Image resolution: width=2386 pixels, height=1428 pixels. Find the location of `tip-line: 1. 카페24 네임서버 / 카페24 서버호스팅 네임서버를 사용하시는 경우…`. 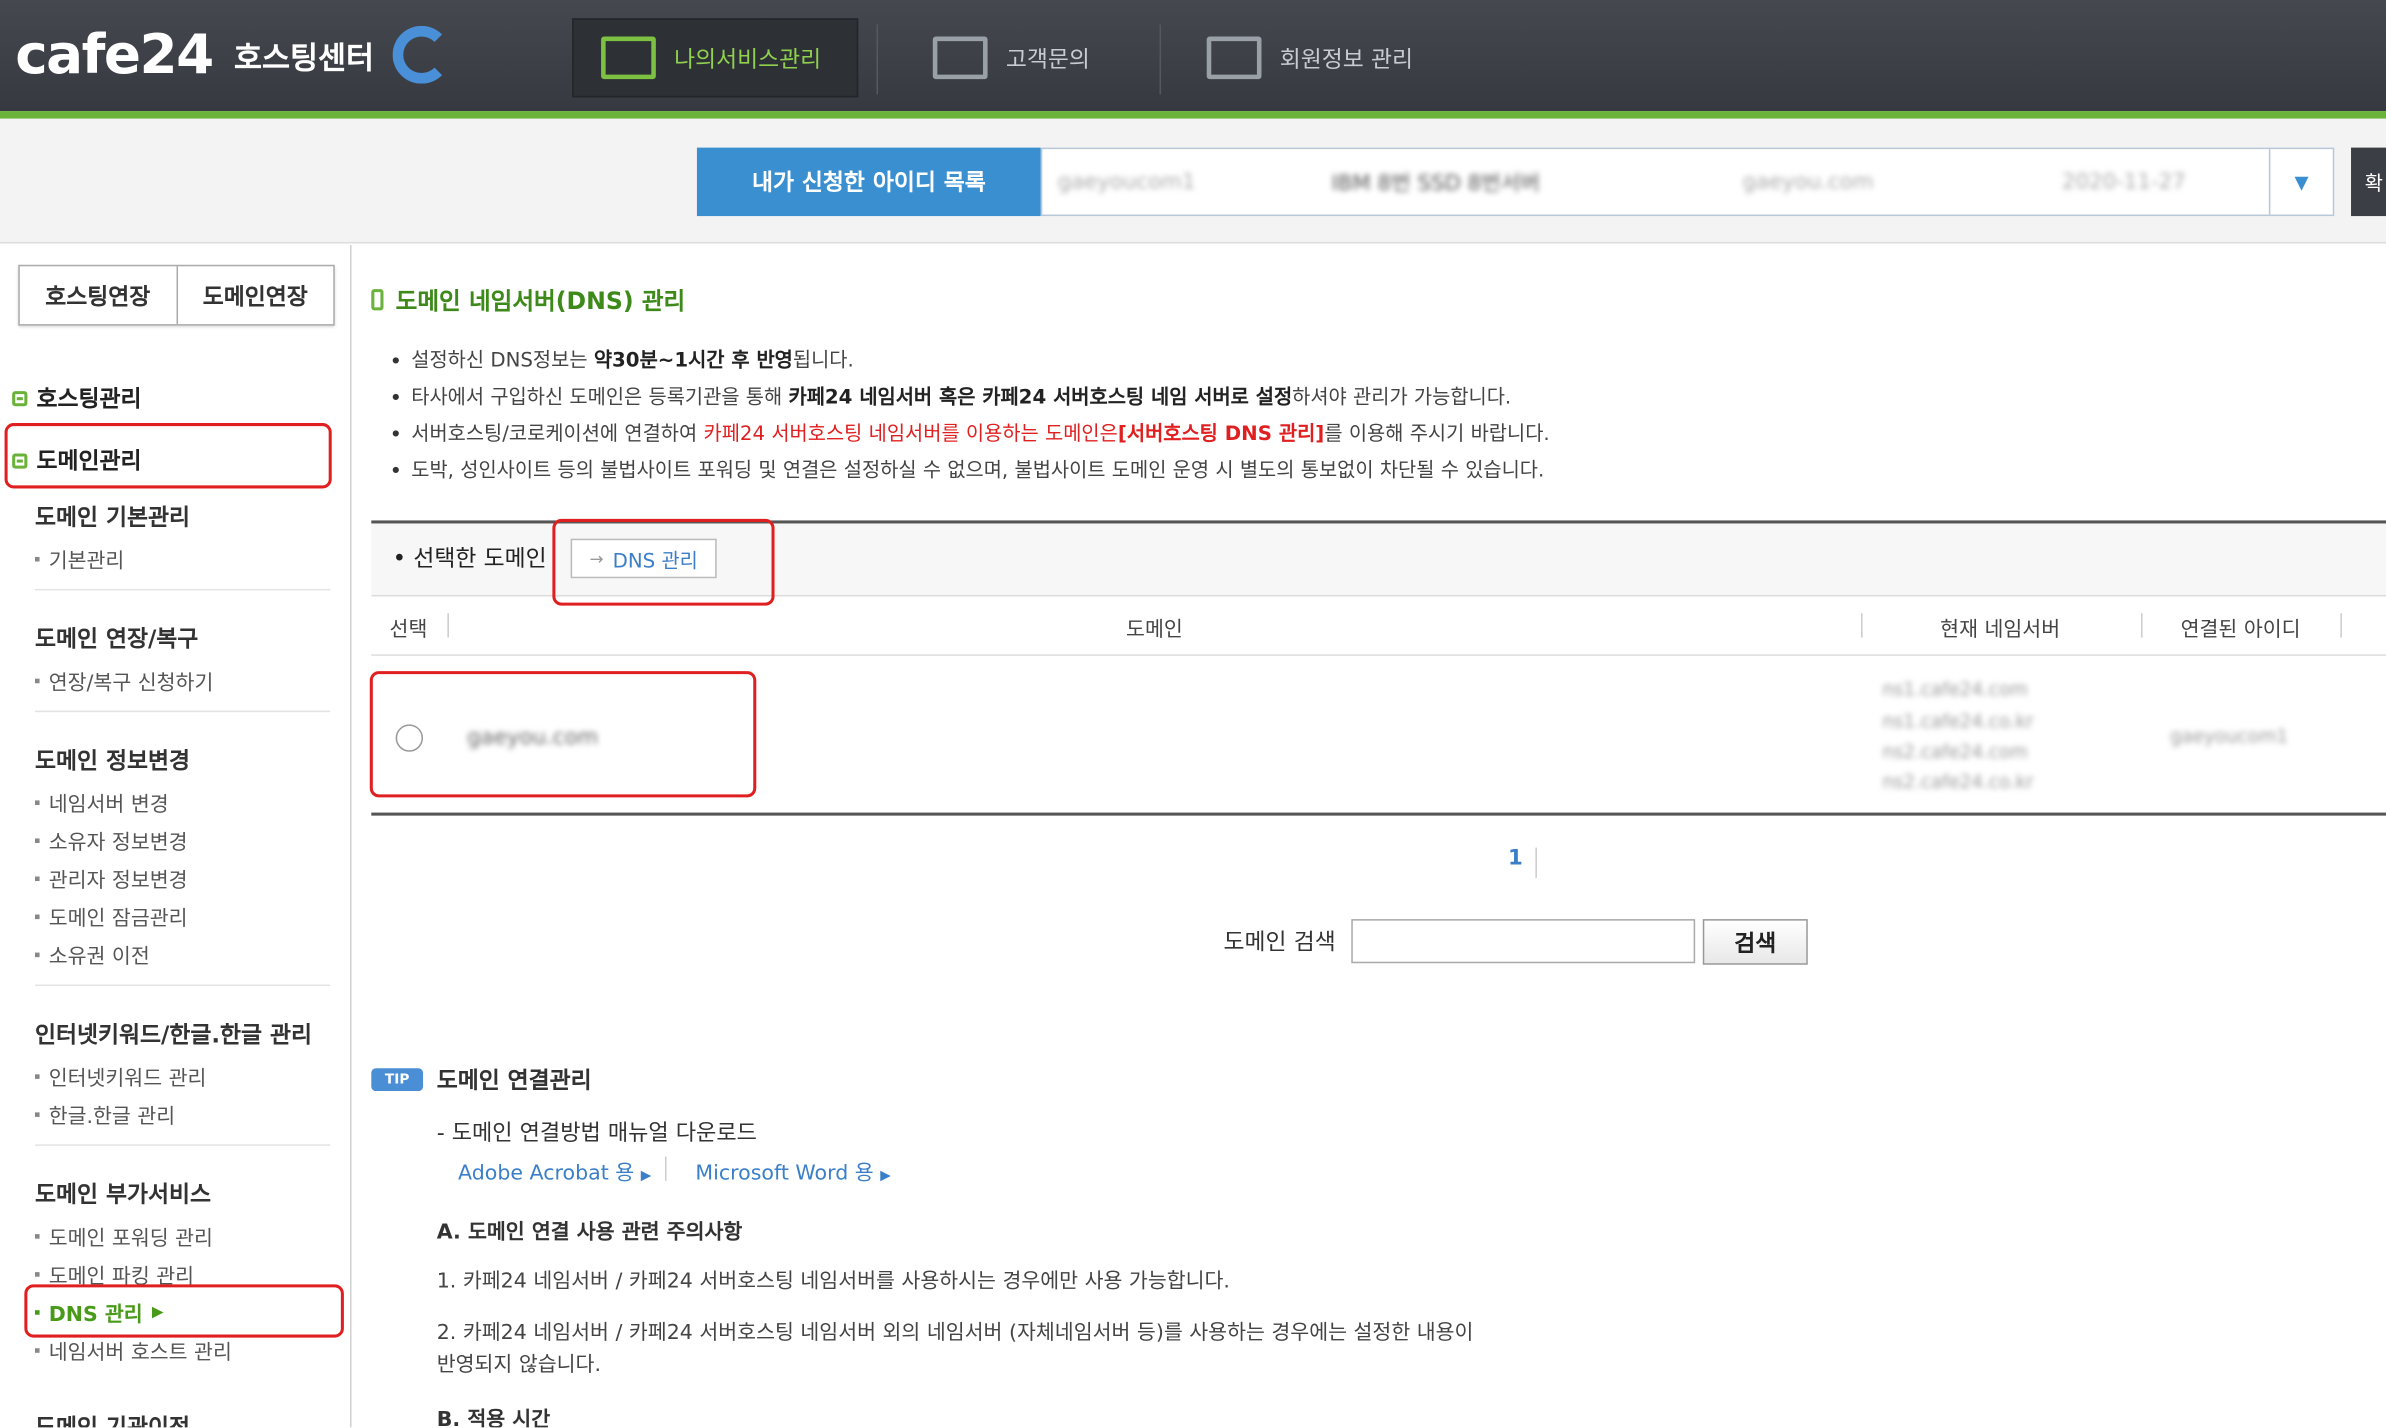

tip-line: 1. 카페24 네임서버 / 카페24 서버호스팅 네임서버를 사용하시는 경우… is located at coordinates (833, 1281).